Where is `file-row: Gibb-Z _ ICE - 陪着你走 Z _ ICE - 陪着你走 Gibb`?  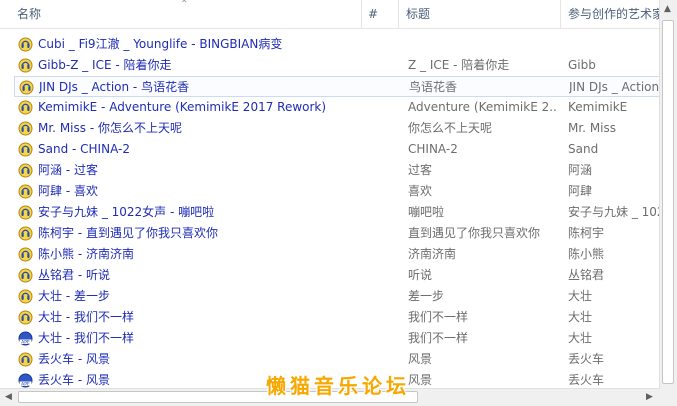 file-row: Gibb-Z _ ICE - 陪着你走 Z _ ICE - 陪着你走 Gibb is located at coordinates (337, 65).